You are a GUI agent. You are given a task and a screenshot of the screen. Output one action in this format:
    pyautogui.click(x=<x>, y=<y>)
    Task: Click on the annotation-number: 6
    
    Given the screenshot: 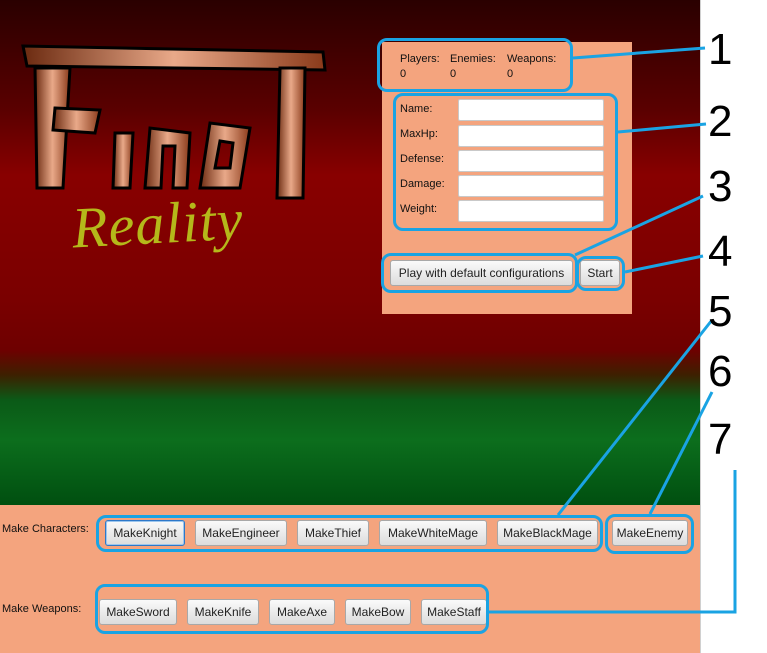 What is the action you would take?
    pyautogui.click(x=720, y=371)
    